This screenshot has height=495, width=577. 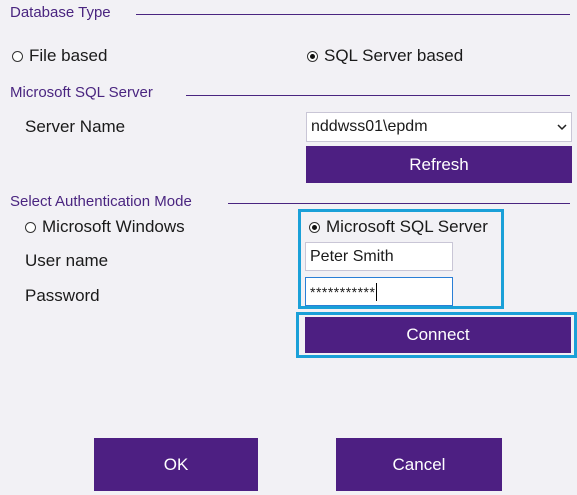 What do you see at coordinates (439, 164) in the screenshot?
I see `refresh-button: Refresh` at bounding box center [439, 164].